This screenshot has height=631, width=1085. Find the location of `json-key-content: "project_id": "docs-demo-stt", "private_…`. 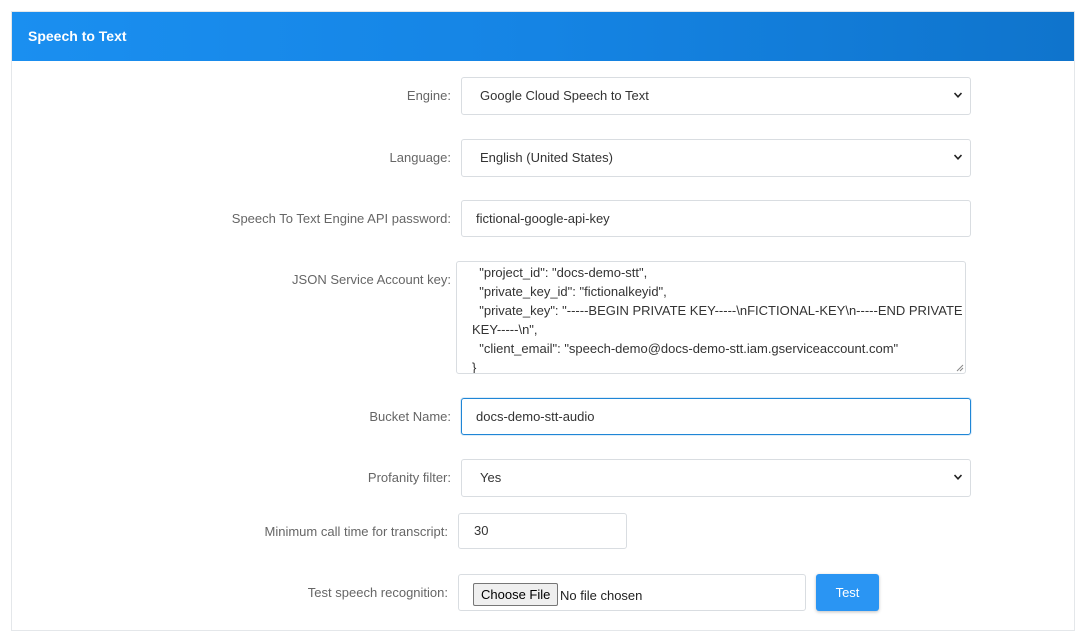

json-key-content: "project_id": "docs-demo-stt", "private_… is located at coordinates (717, 318).